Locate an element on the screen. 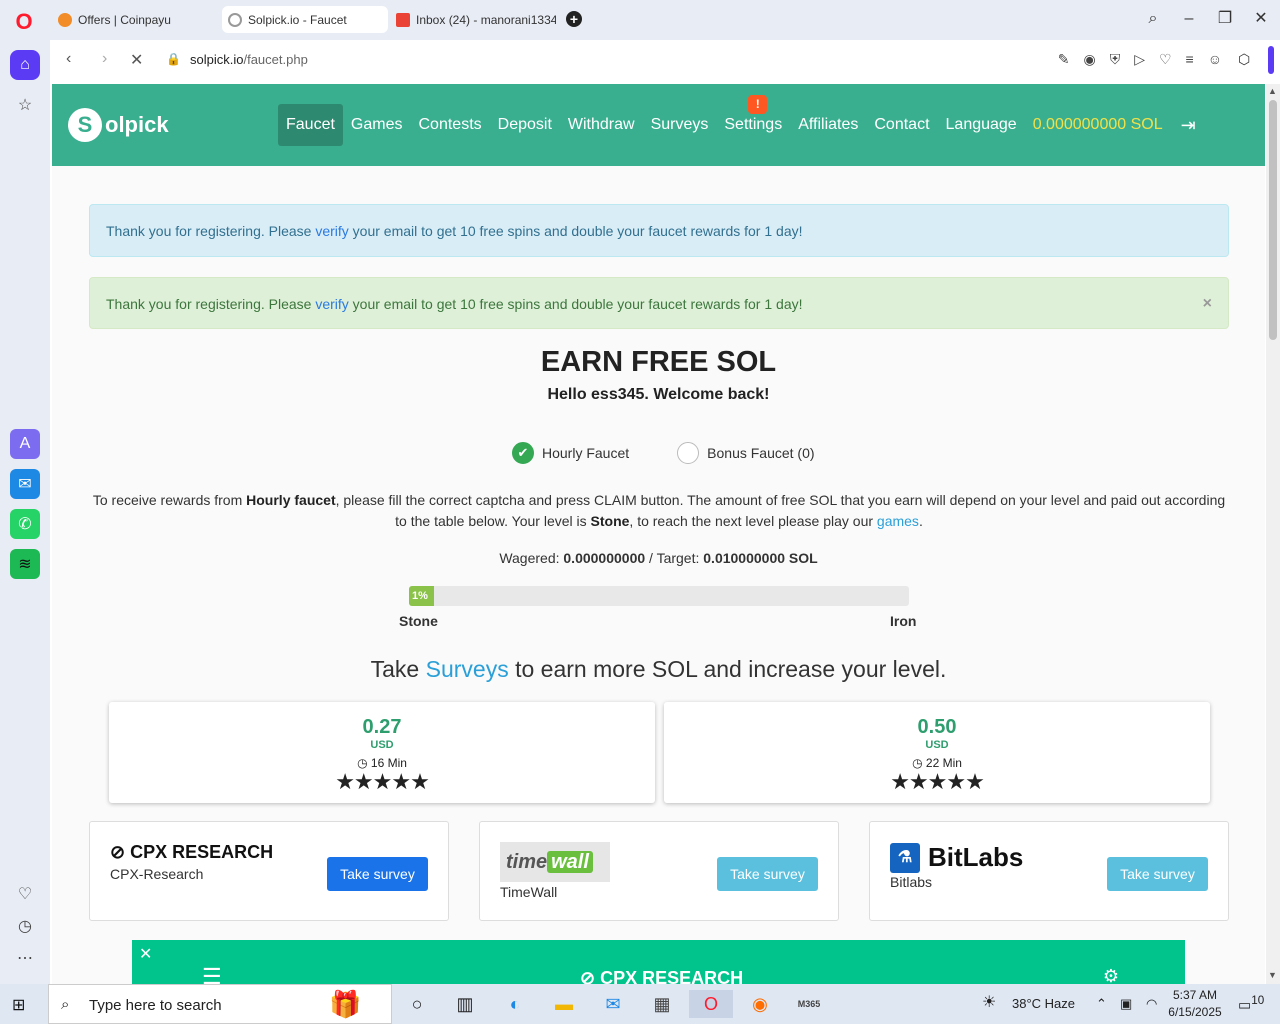 The width and height of the screenshot is (1280, 1024). surveys-link: Surveys is located at coordinates (467, 669).